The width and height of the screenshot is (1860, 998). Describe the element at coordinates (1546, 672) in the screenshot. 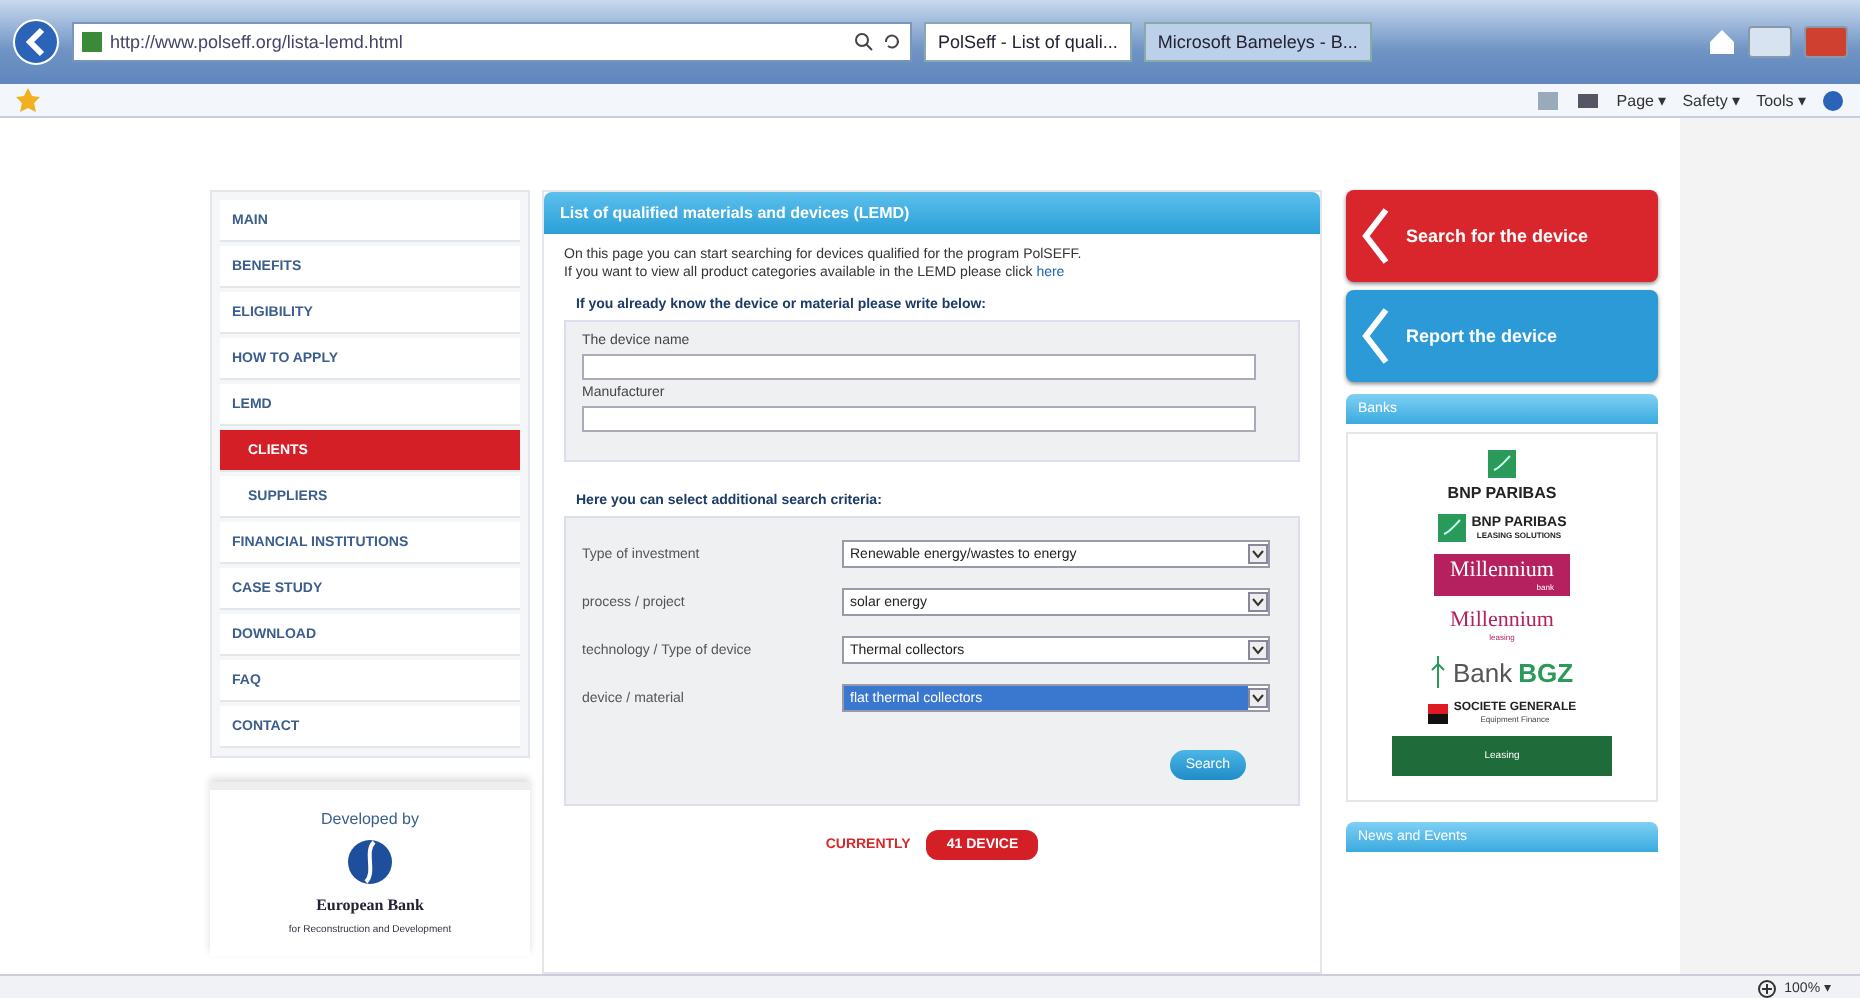

I see `bank-subtitle: BGZ` at that location.